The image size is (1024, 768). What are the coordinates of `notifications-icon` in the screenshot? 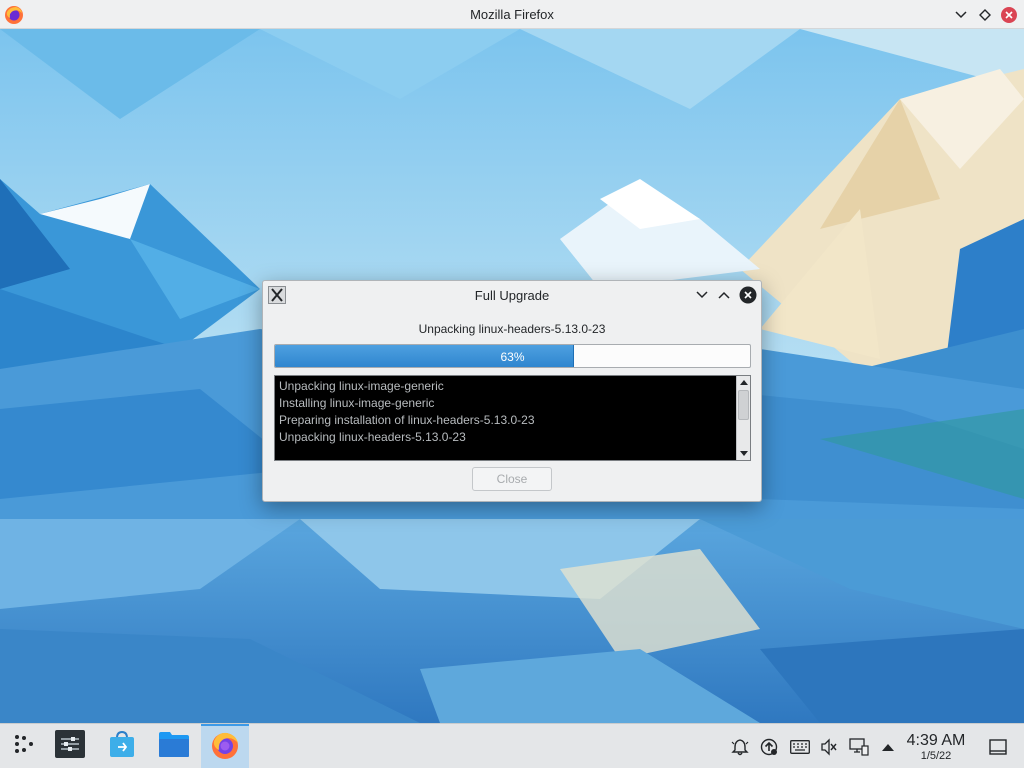 It's located at (740, 747).